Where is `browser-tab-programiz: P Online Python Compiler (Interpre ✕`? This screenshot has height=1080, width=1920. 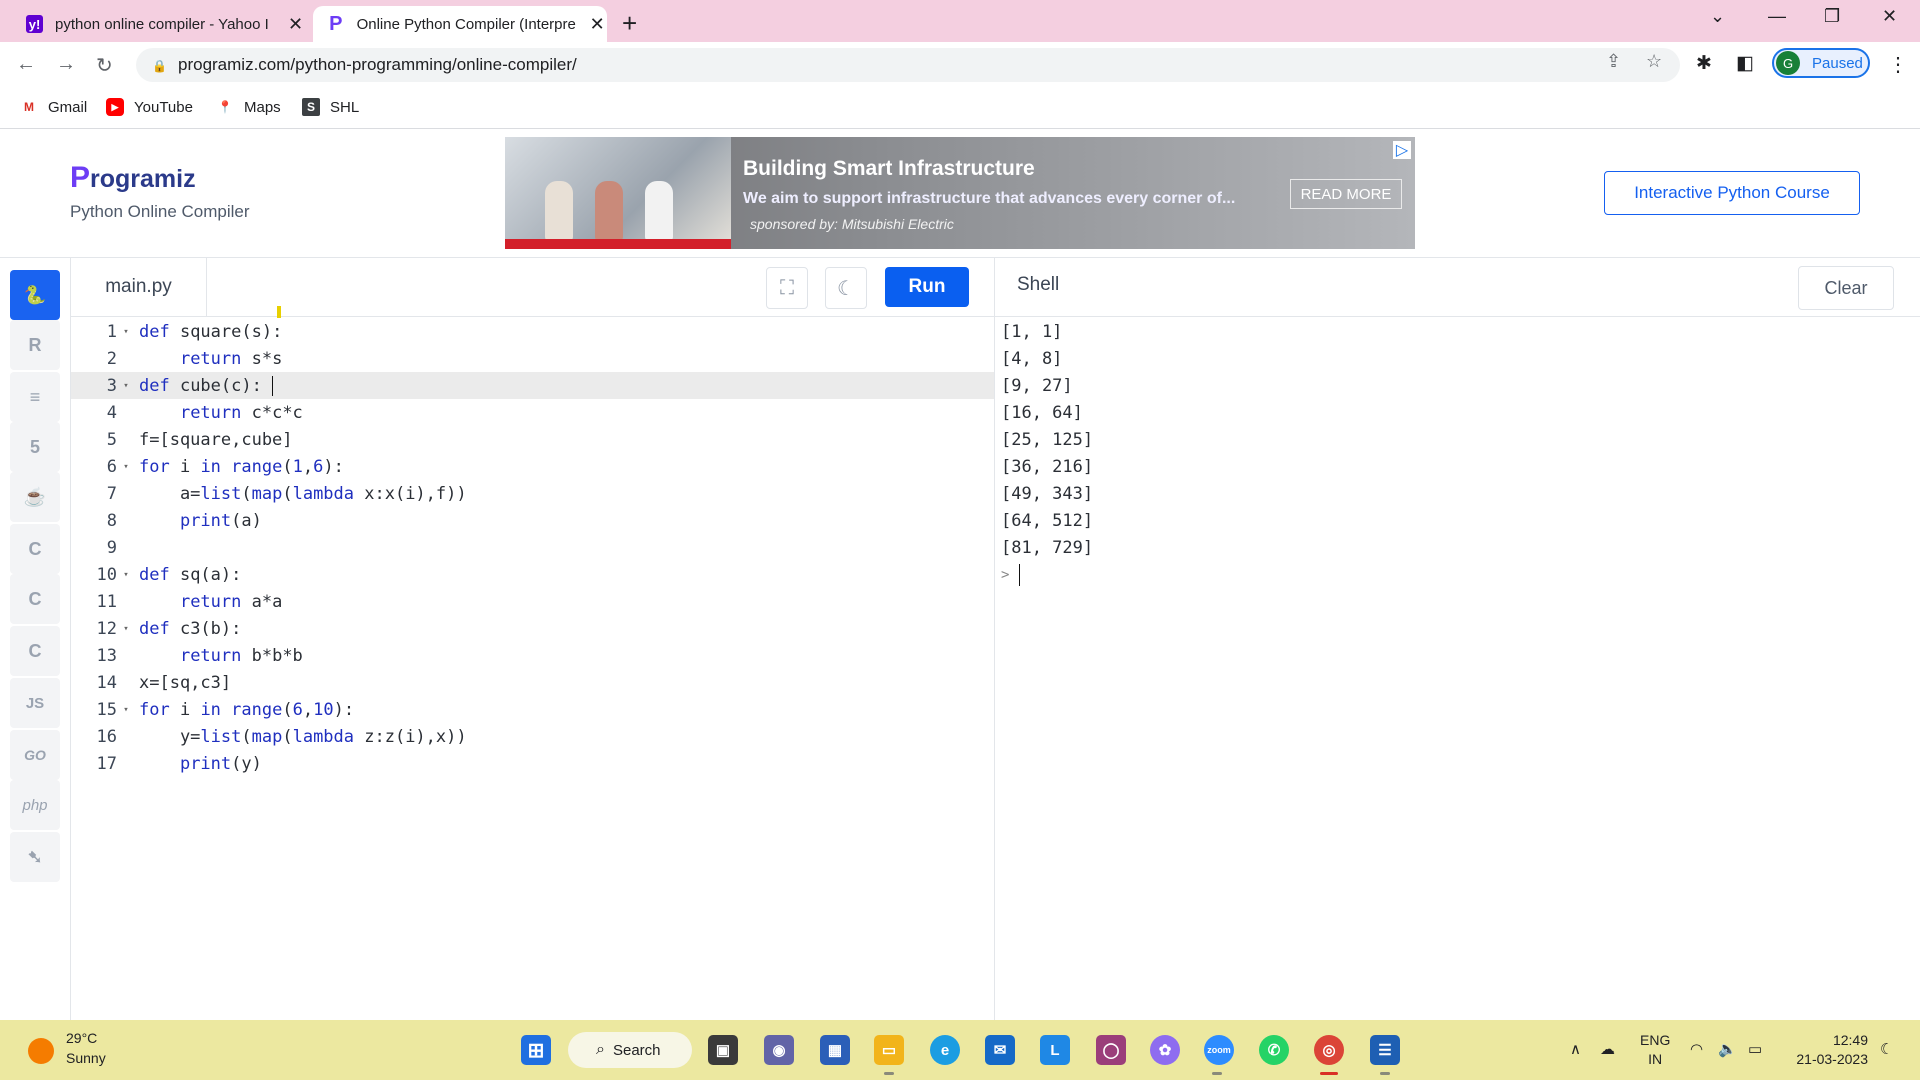 browser-tab-programiz: P Online Python Compiler (Interpre ✕ is located at coordinates (460, 24).